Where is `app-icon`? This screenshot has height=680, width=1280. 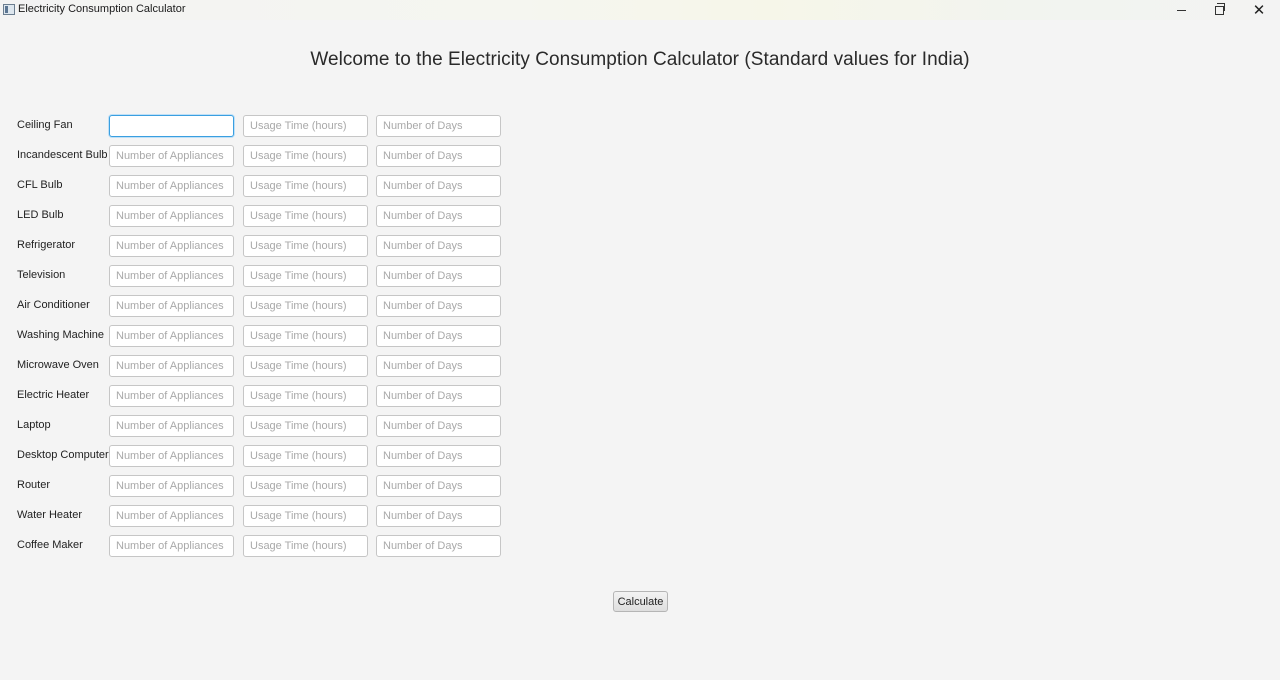 app-icon is located at coordinates (9, 9).